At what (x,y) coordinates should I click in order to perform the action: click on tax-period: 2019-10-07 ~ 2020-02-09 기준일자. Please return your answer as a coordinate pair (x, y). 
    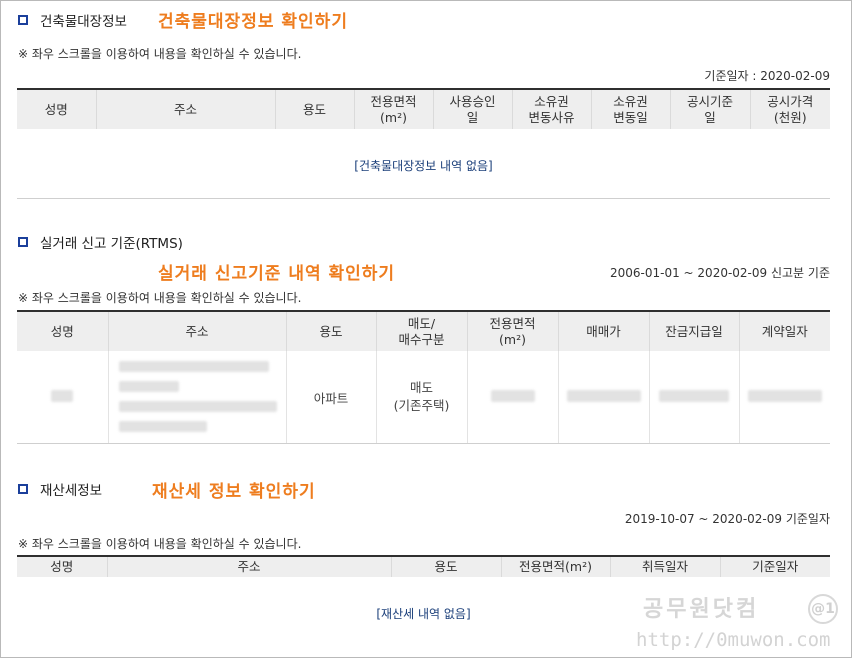
    Looking at the image, I should click on (727, 519).